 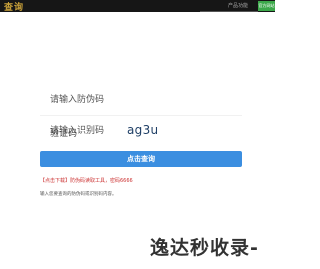 What do you see at coordinates (137, 6) in the screenshot?
I see `top-bar: 查询 产品功能 官方网站` at bounding box center [137, 6].